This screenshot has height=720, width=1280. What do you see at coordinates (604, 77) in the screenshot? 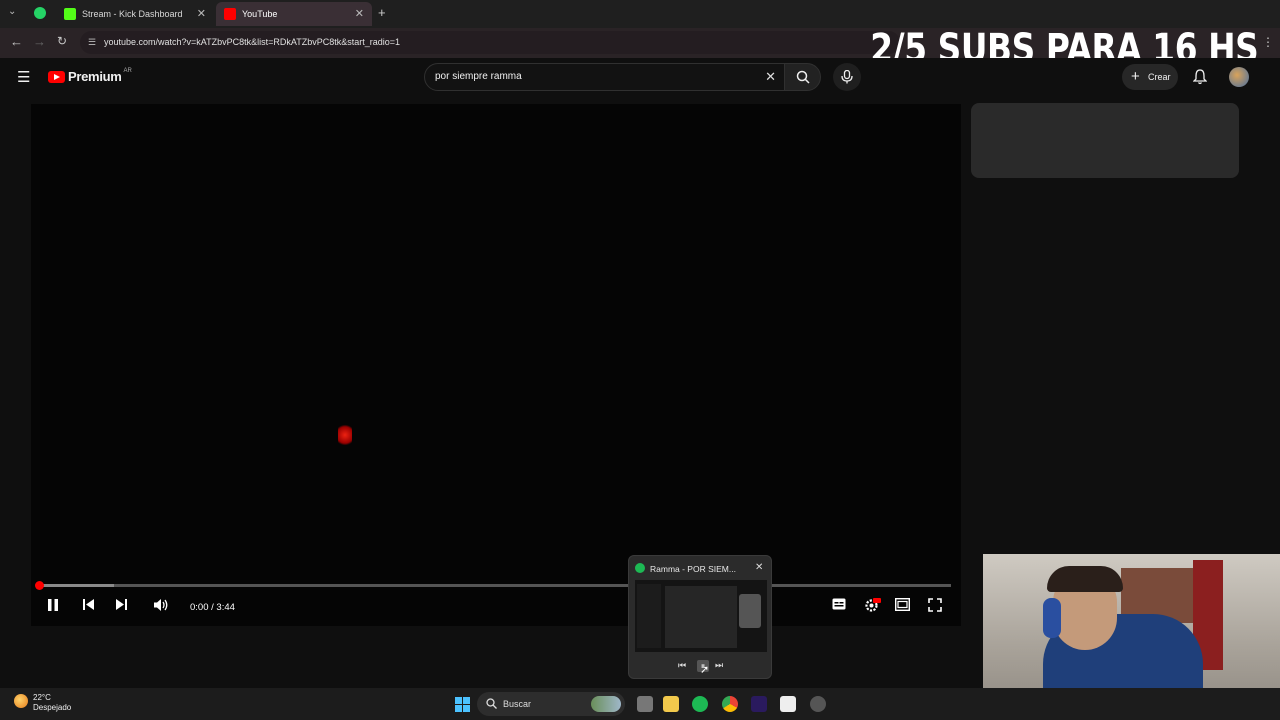
I see `search-input: por siempre ramma ✕` at bounding box center [604, 77].